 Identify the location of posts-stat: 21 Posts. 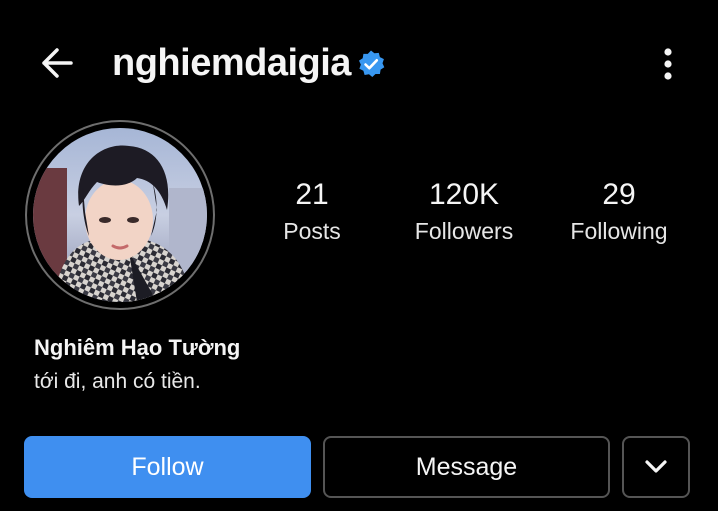
(312, 211).